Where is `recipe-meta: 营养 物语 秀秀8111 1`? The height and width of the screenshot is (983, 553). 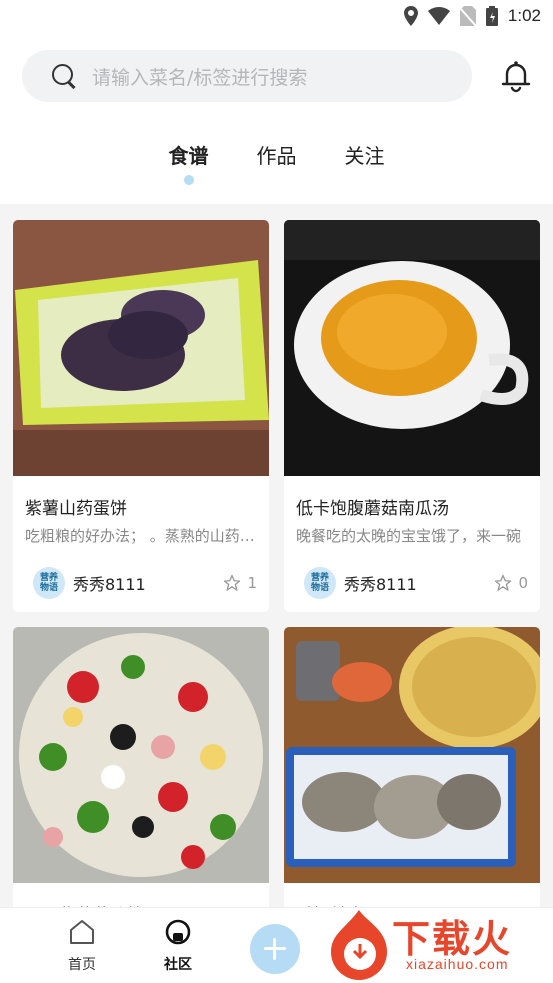 recipe-meta: 营养 物语 秀秀8111 1 is located at coordinates (145, 583).